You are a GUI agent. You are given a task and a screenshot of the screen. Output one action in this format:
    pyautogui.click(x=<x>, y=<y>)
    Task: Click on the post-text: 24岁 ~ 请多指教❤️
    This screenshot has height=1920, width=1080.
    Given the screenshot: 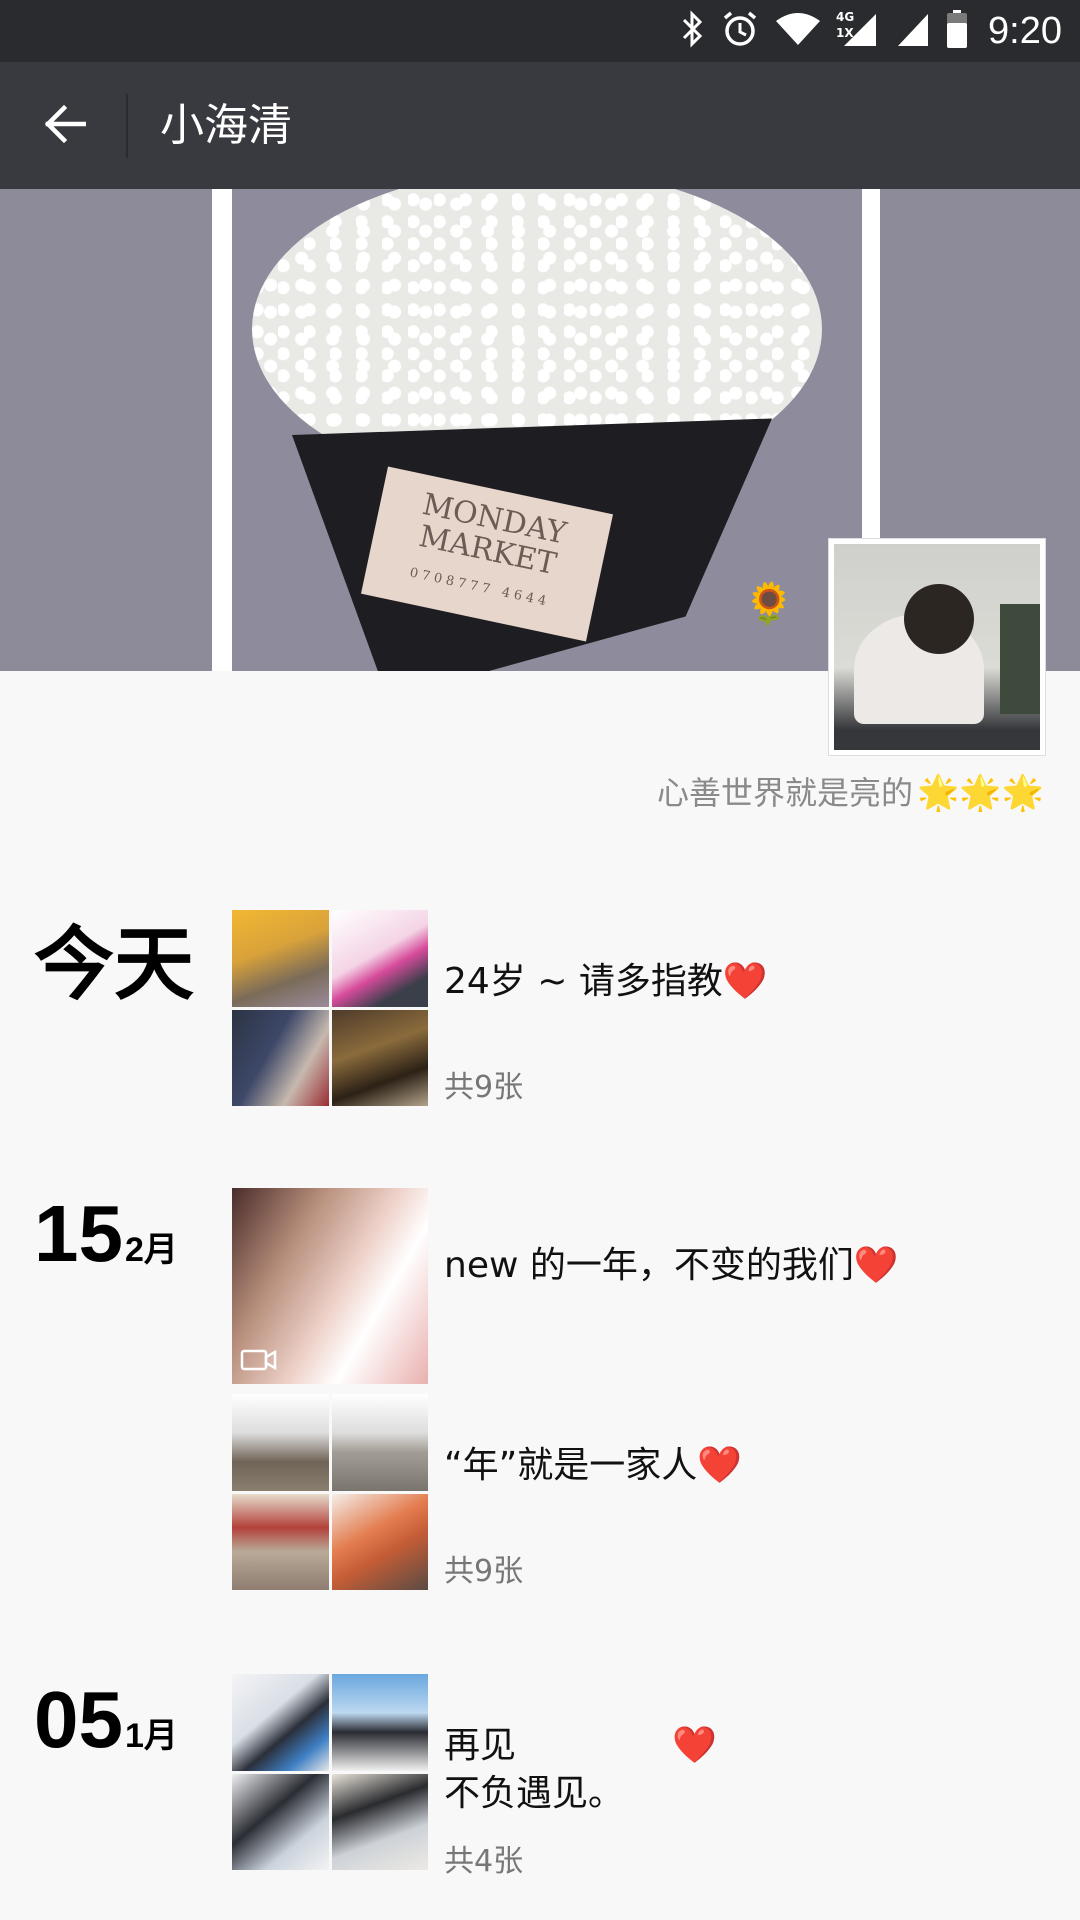 What is the action you would take?
    pyautogui.click(x=606, y=958)
    